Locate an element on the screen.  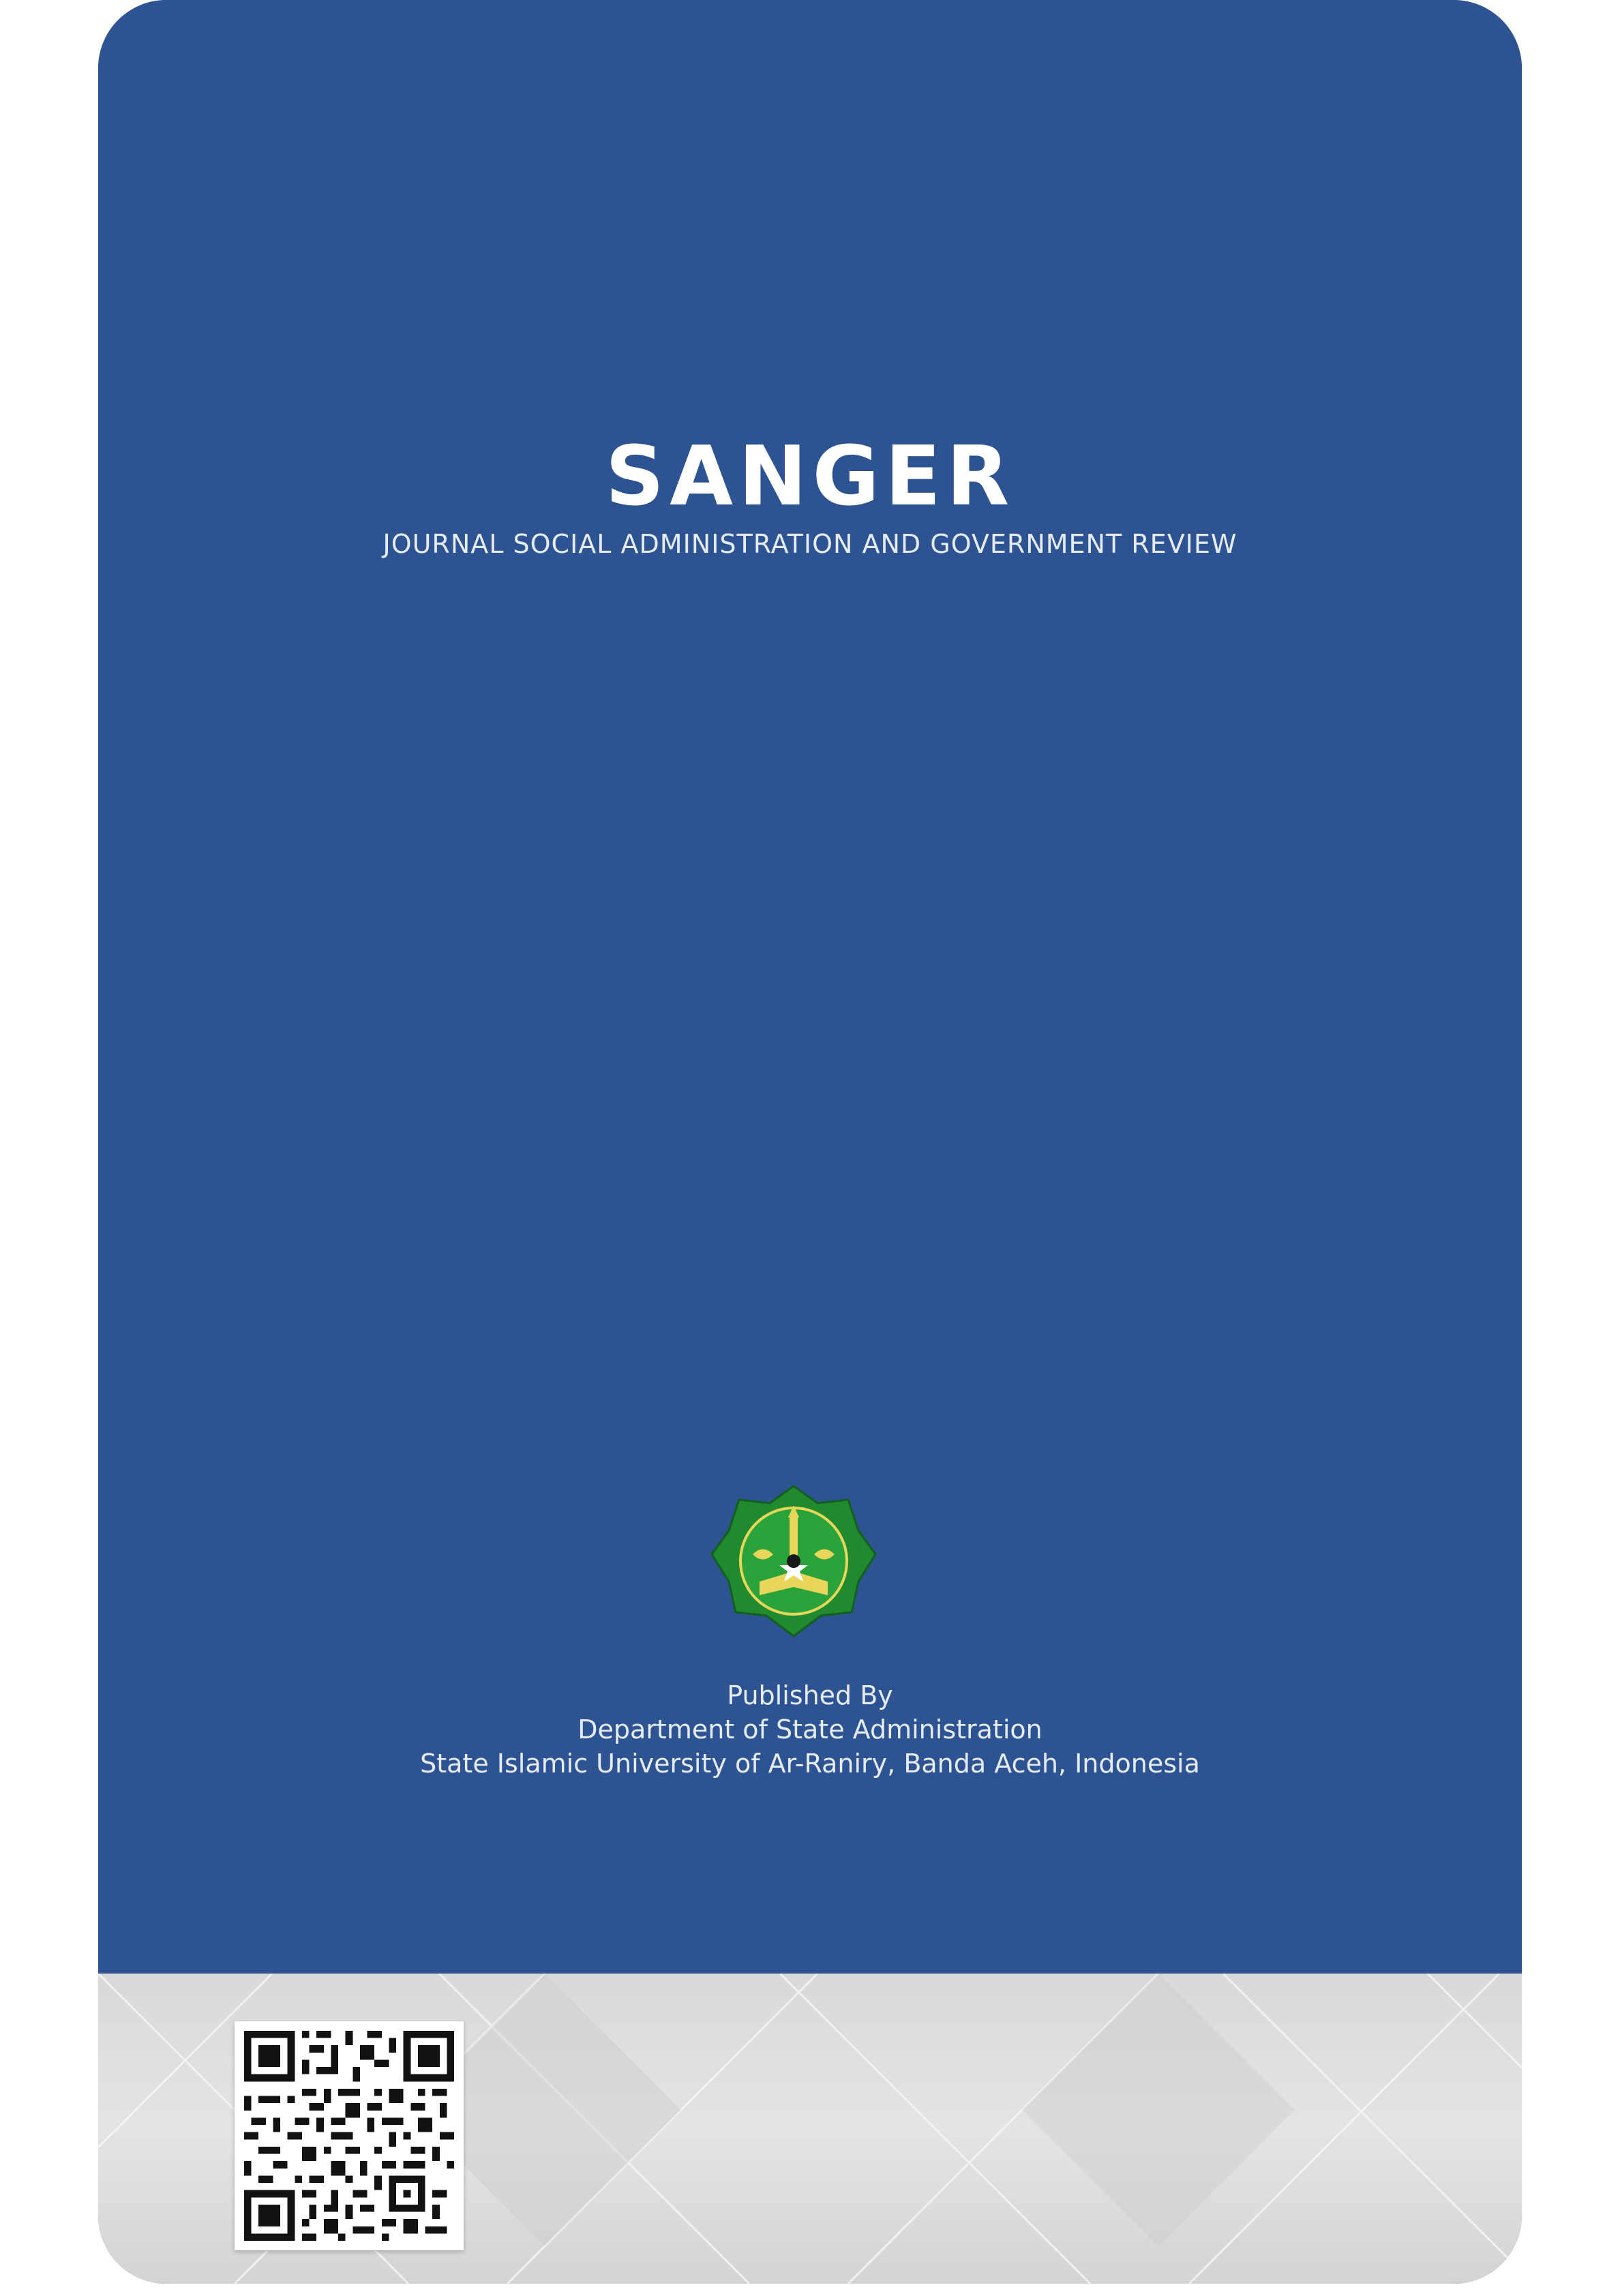
footer-pattern-band is located at coordinates (810, 2129).